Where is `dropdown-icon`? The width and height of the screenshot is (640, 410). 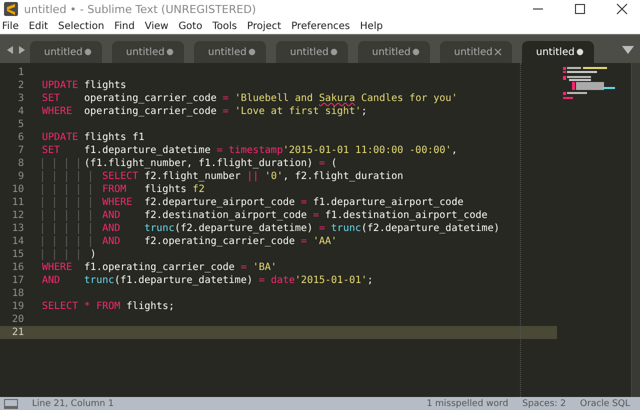 dropdown-icon is located at coordinates (628, 50).